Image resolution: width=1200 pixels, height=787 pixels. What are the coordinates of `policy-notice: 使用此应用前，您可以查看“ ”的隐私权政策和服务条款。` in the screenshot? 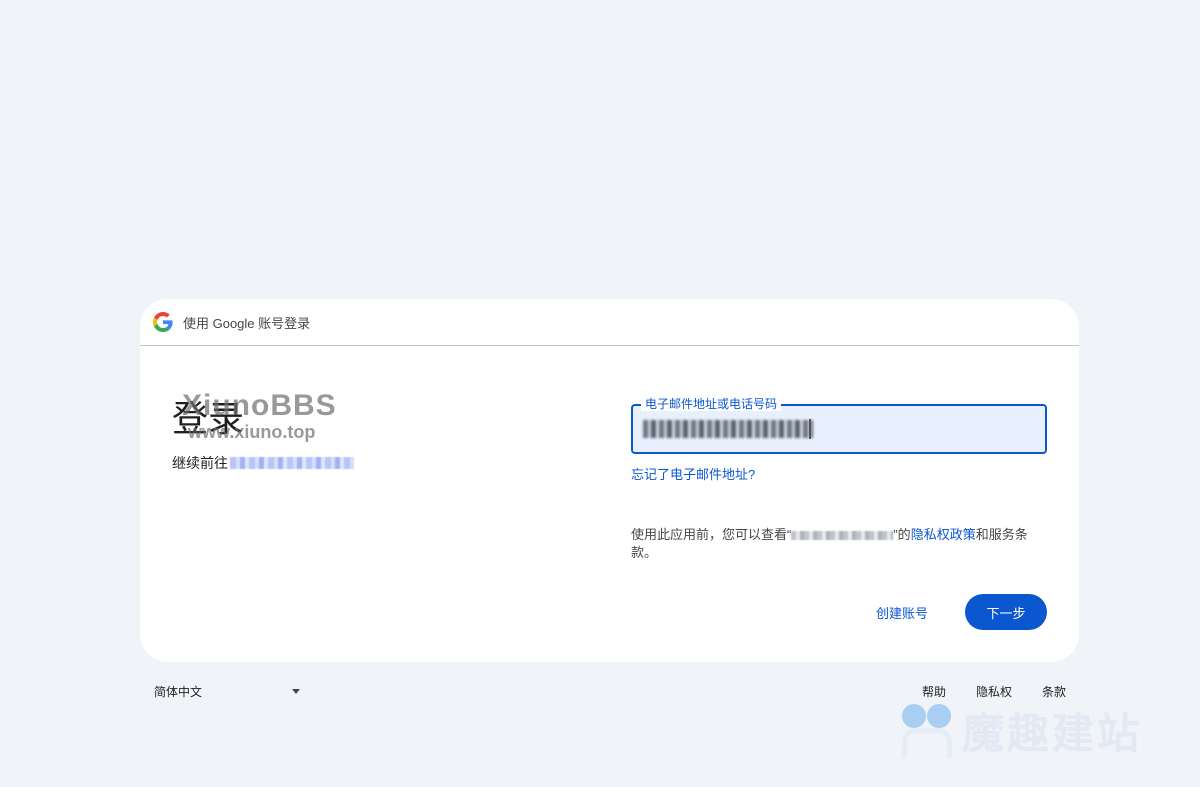 It's located at (831, 544).